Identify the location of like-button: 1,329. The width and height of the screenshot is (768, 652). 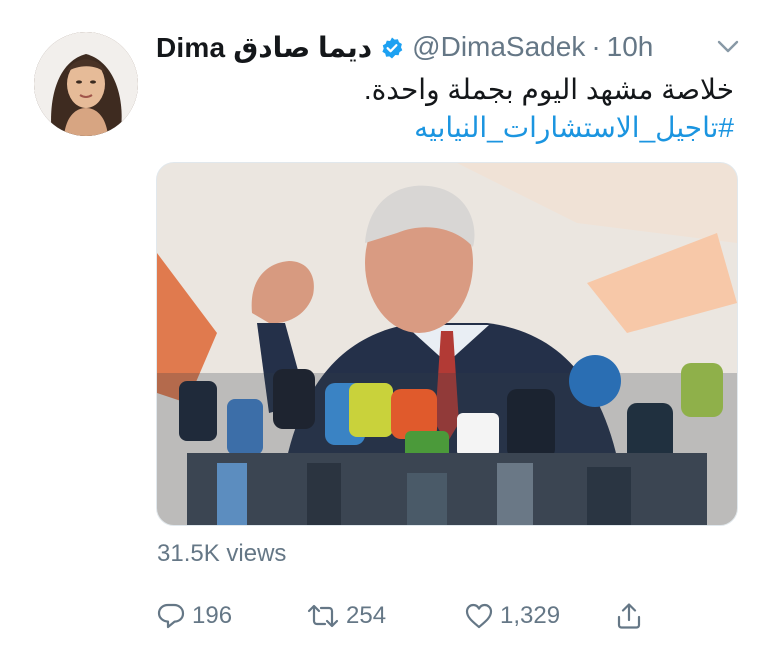
(512, 616).